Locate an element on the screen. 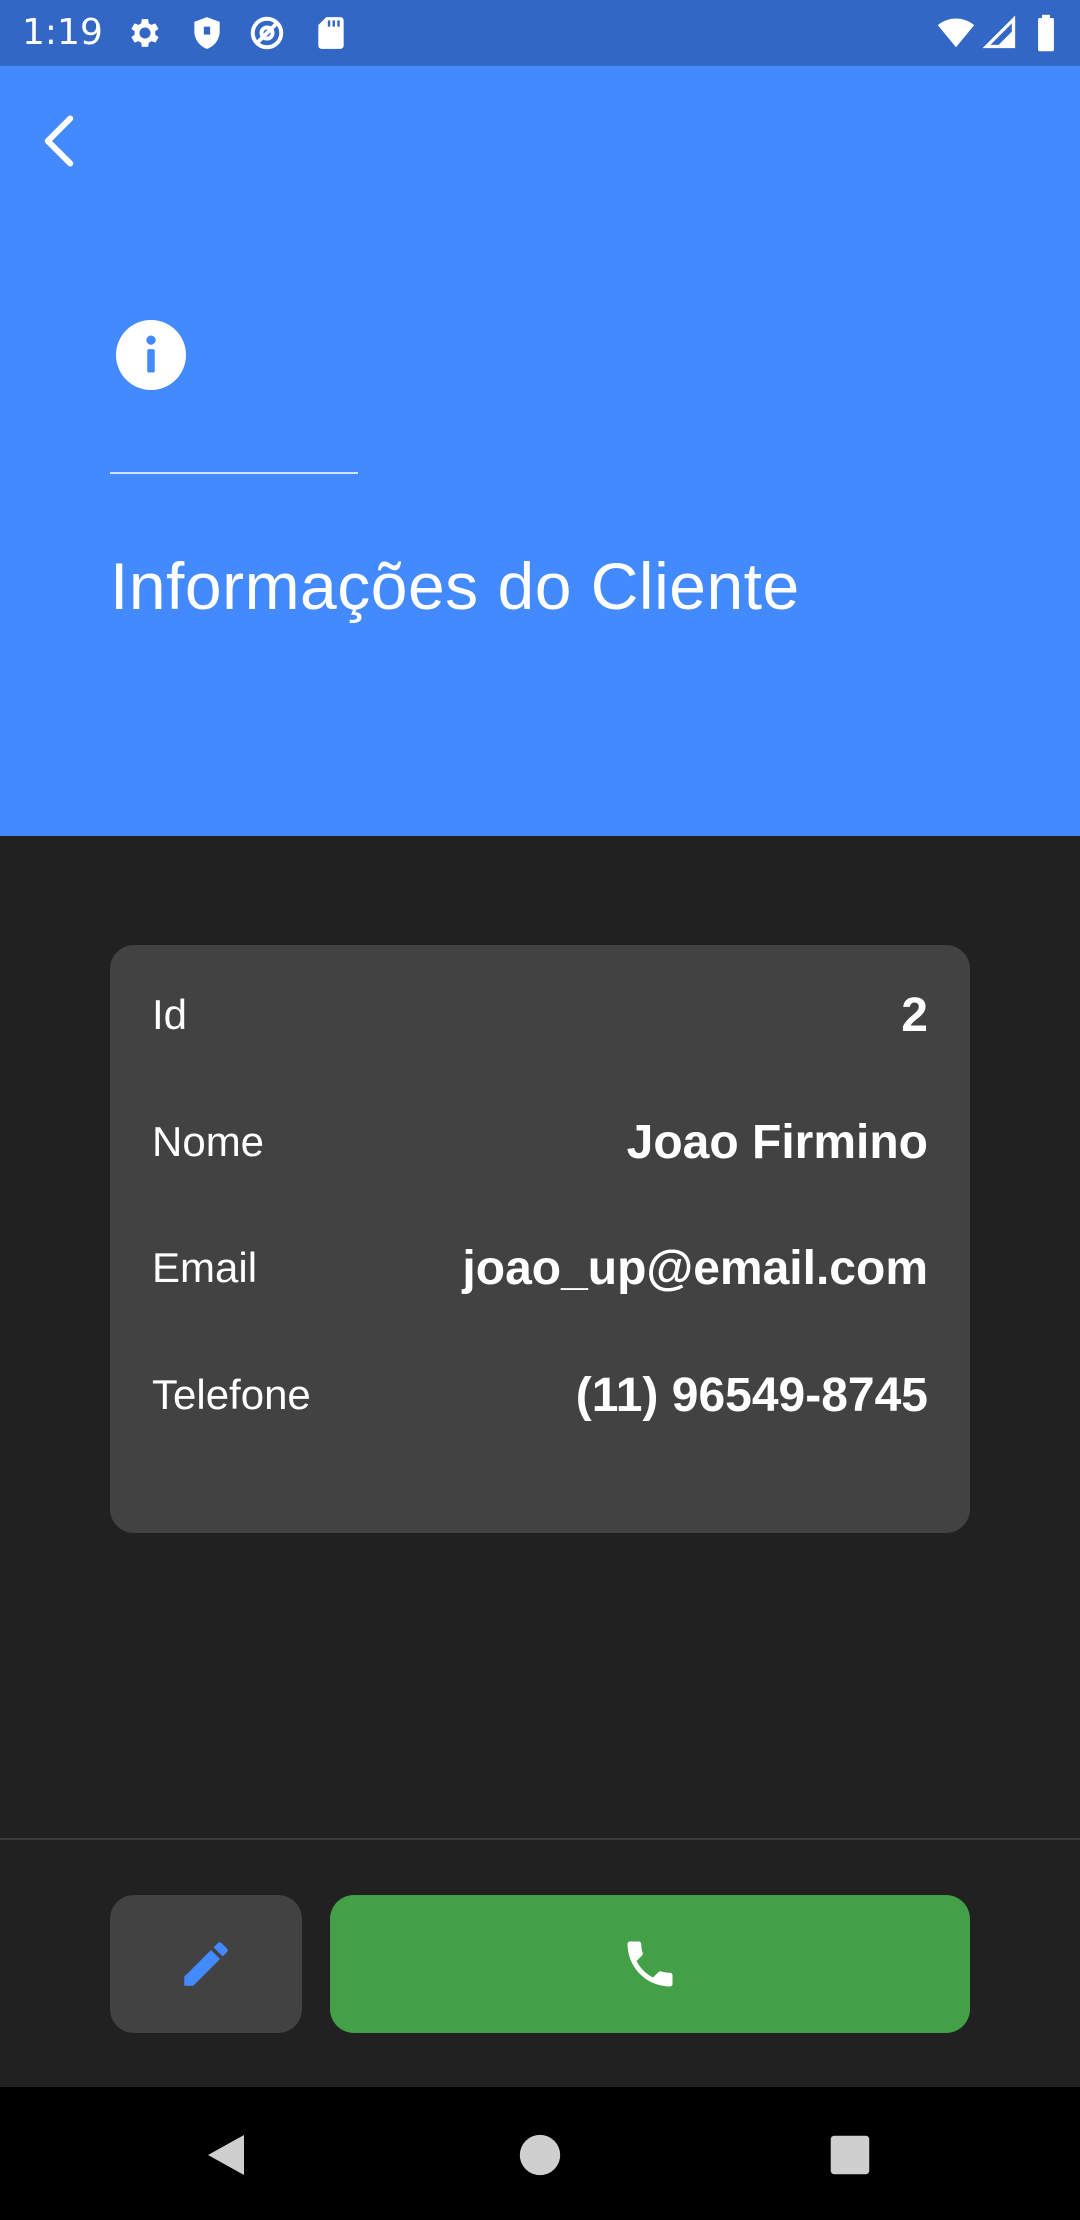 The width and height of the screenshot is (1080, 2220). home-circle-icon is located at coordinates (540, 2155).